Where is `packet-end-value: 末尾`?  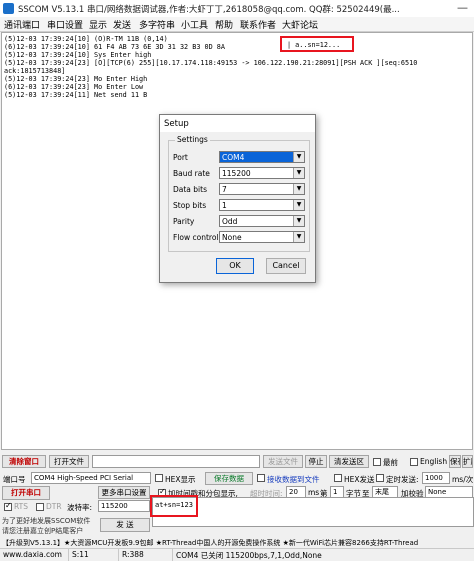
packet-end-value: 末尾 is located at coordinates (382, 492).